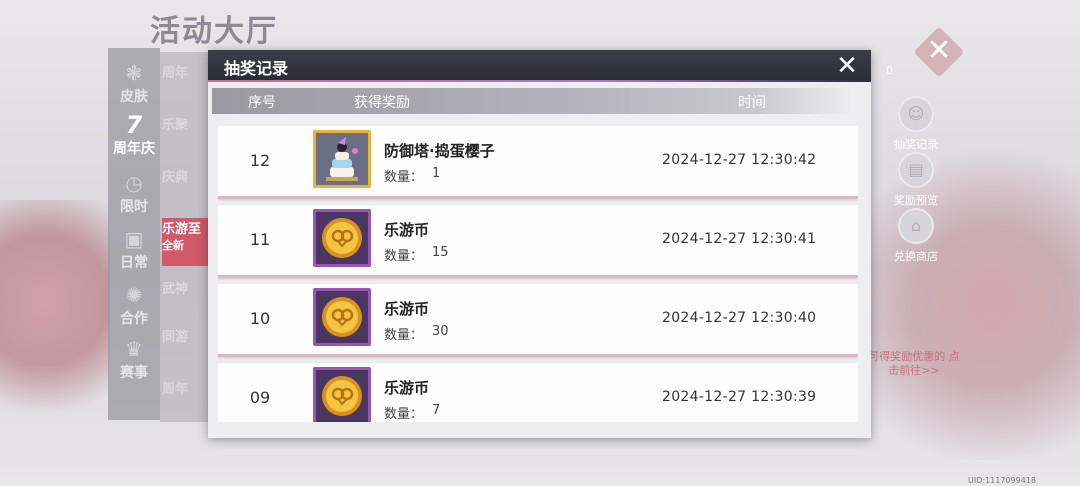  I want to click on number-seven-icon: 7, so click(134, 125).